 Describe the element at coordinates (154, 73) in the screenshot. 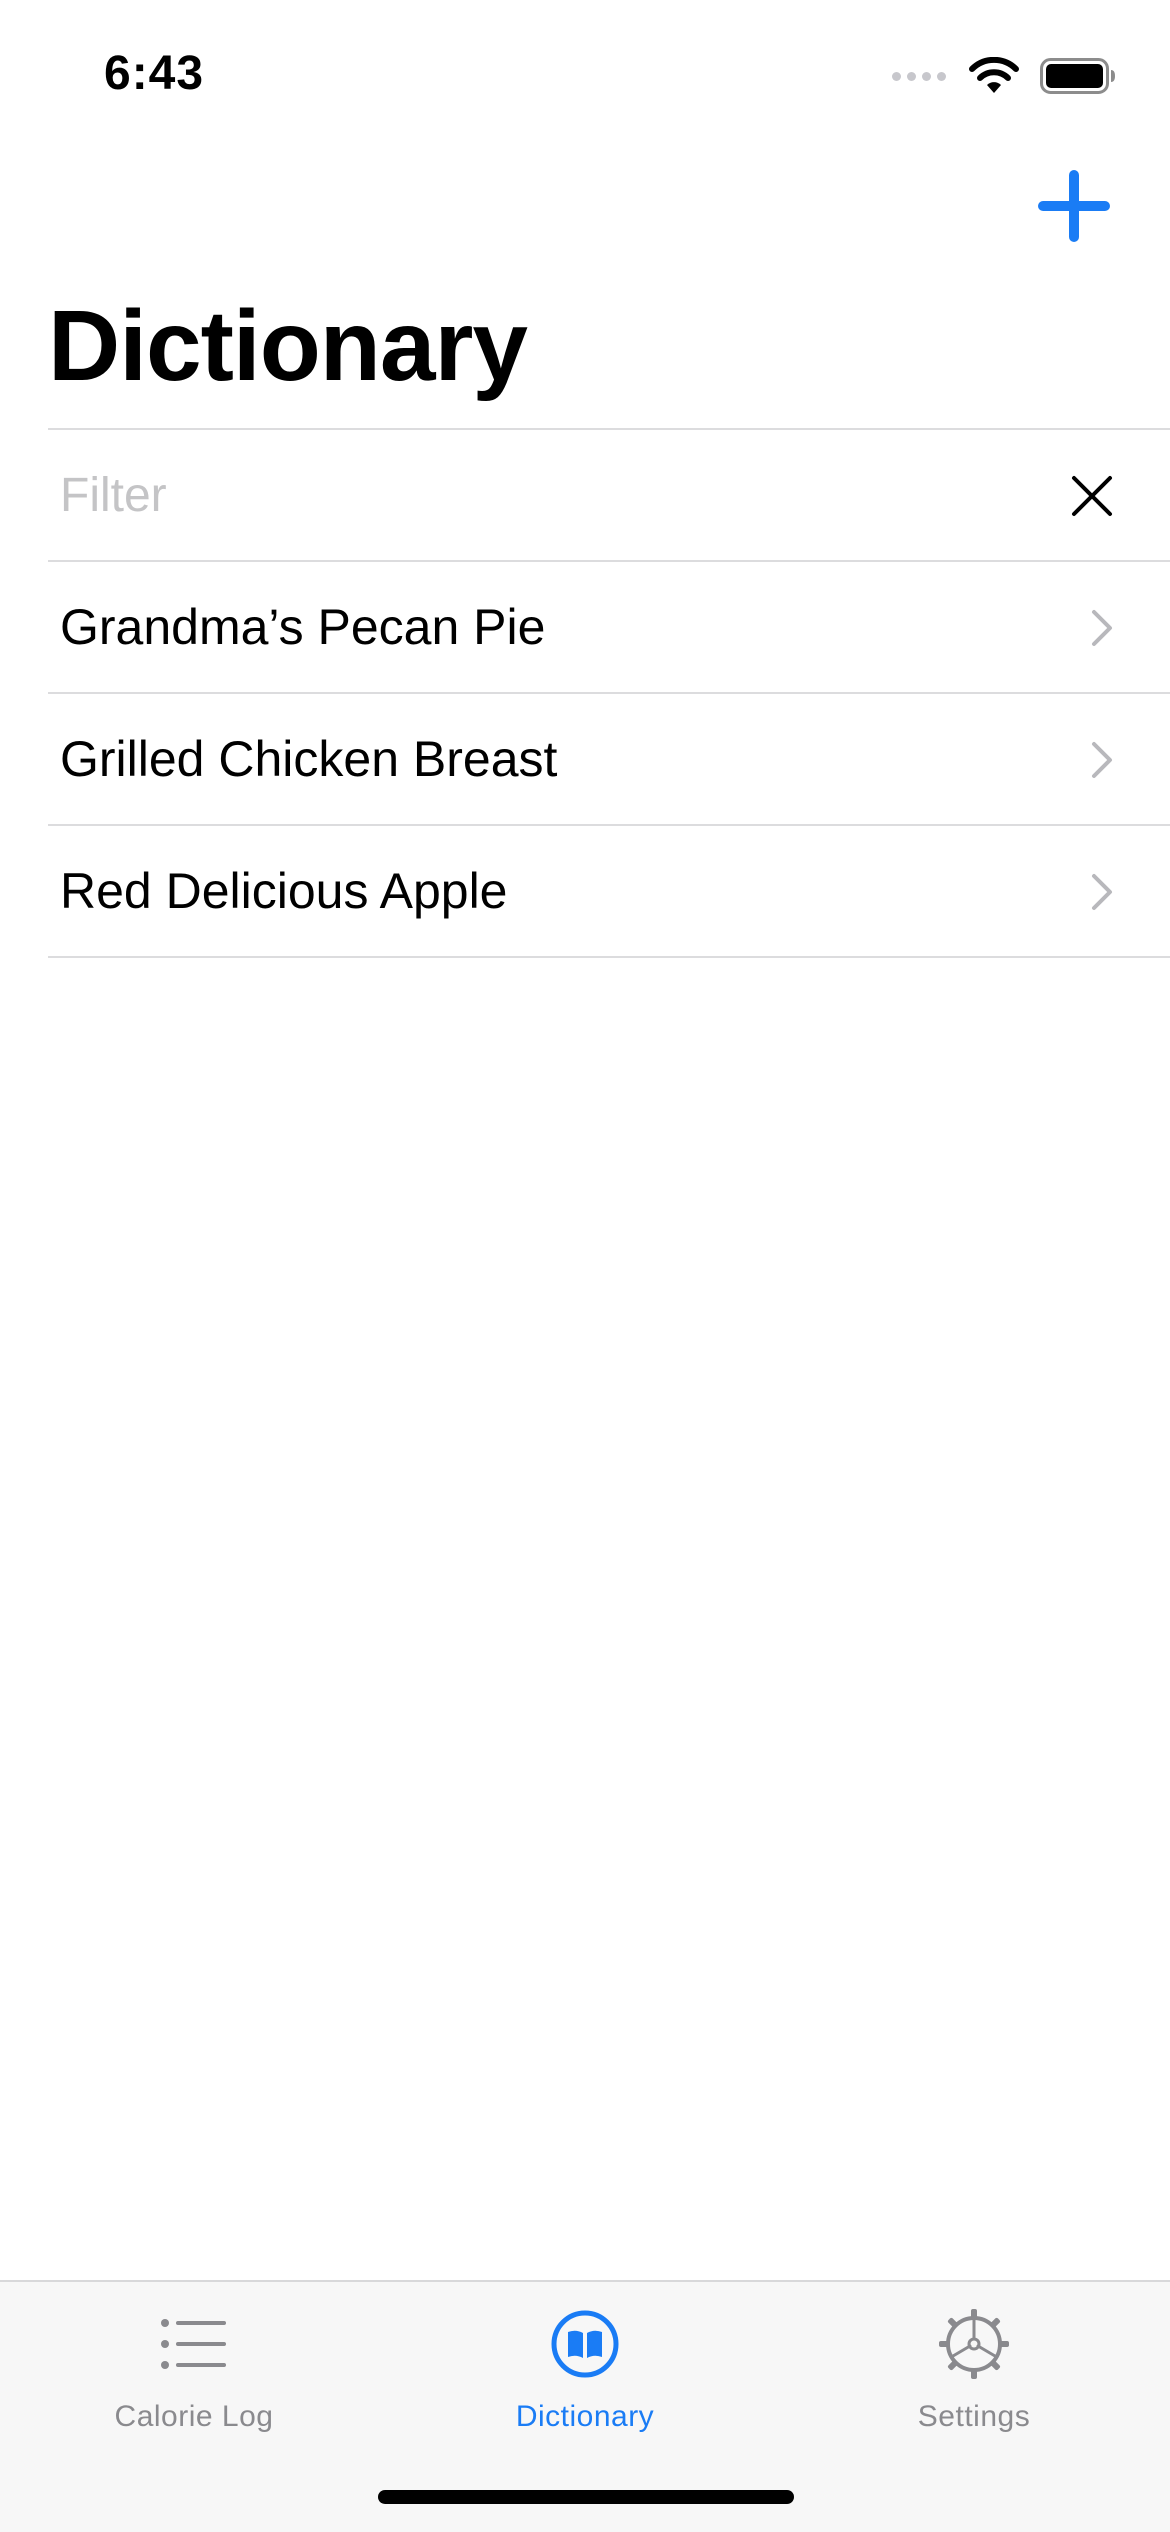

I see `status-time: 6:43` at that location.